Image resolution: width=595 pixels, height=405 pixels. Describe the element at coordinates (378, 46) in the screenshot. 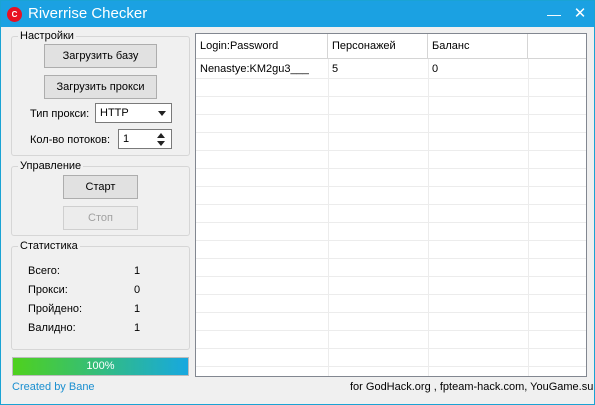

I see `column-header-characters: Персонажей` at that location.